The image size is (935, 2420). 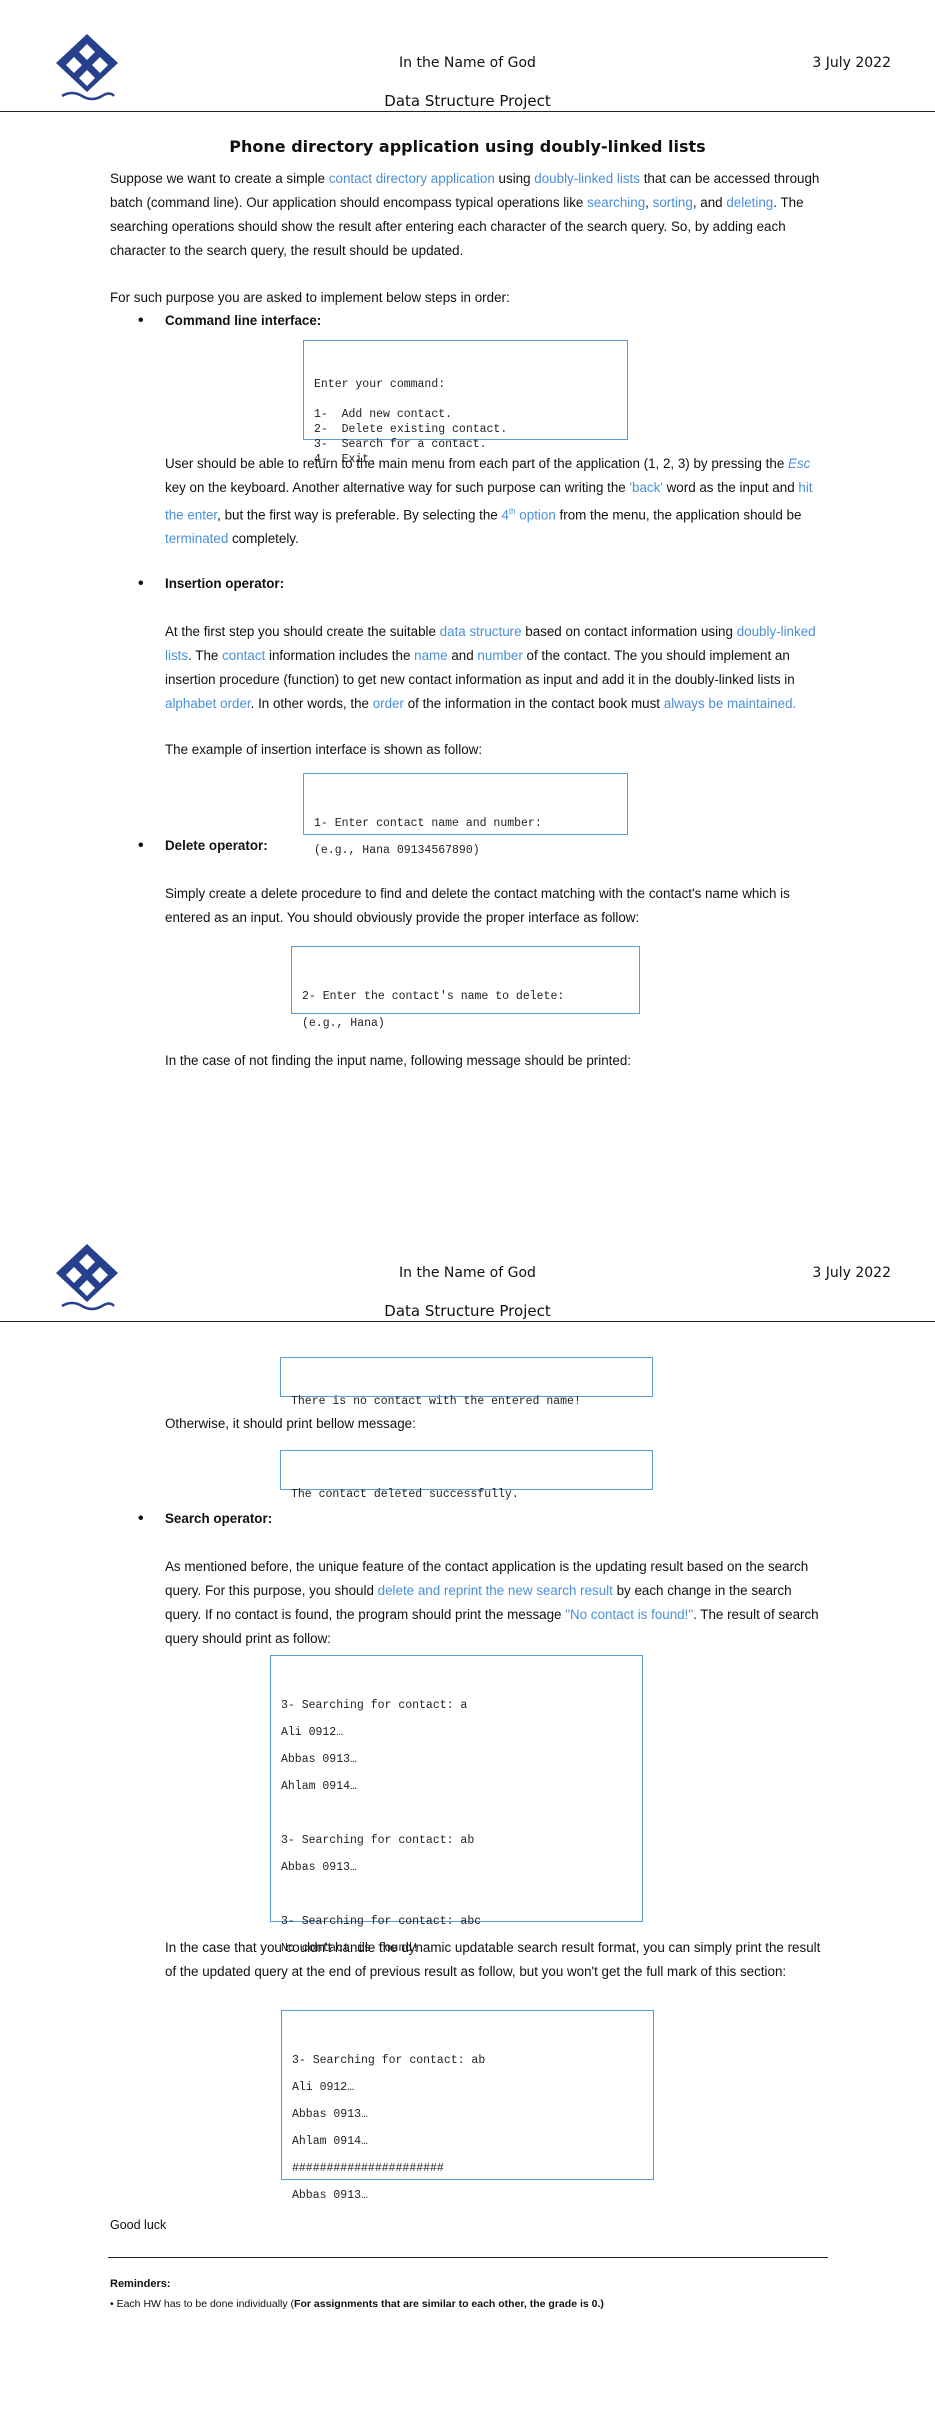 What do you see at coordinates (263, 539) in the screenshot?
I see `cli-text: completely.` at bounding box center [263, 539].